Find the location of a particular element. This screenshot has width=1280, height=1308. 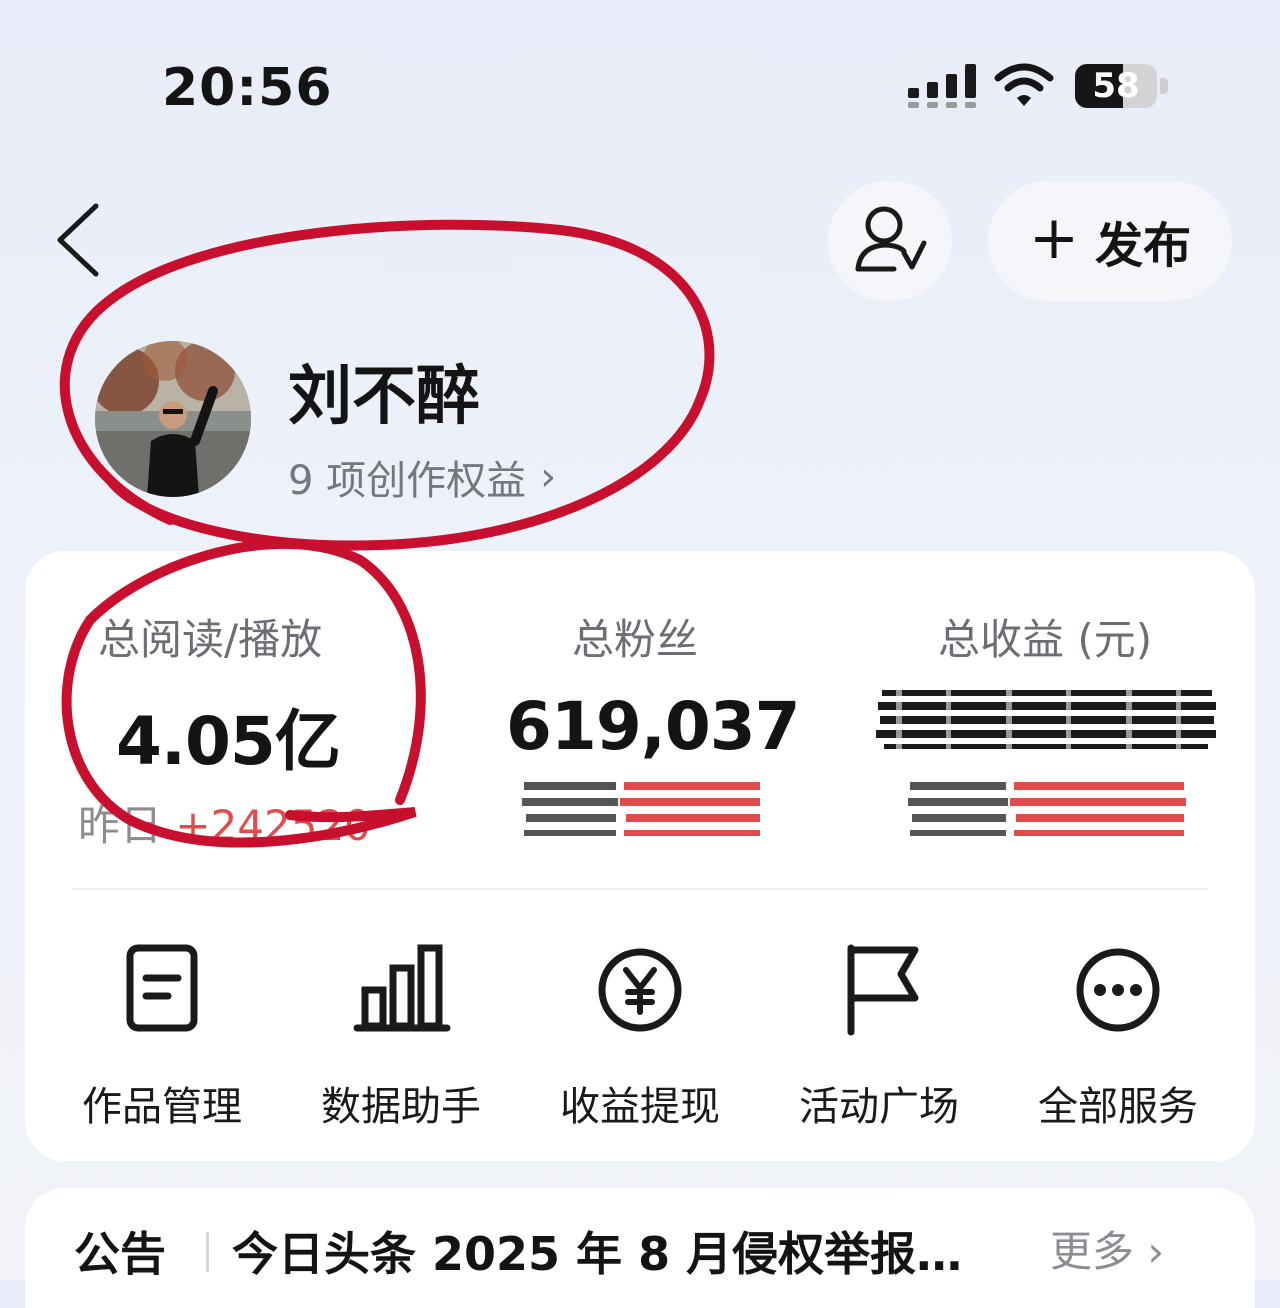

yesterday-reads: 昨日 +242520 is located at coordinates (224, 822).